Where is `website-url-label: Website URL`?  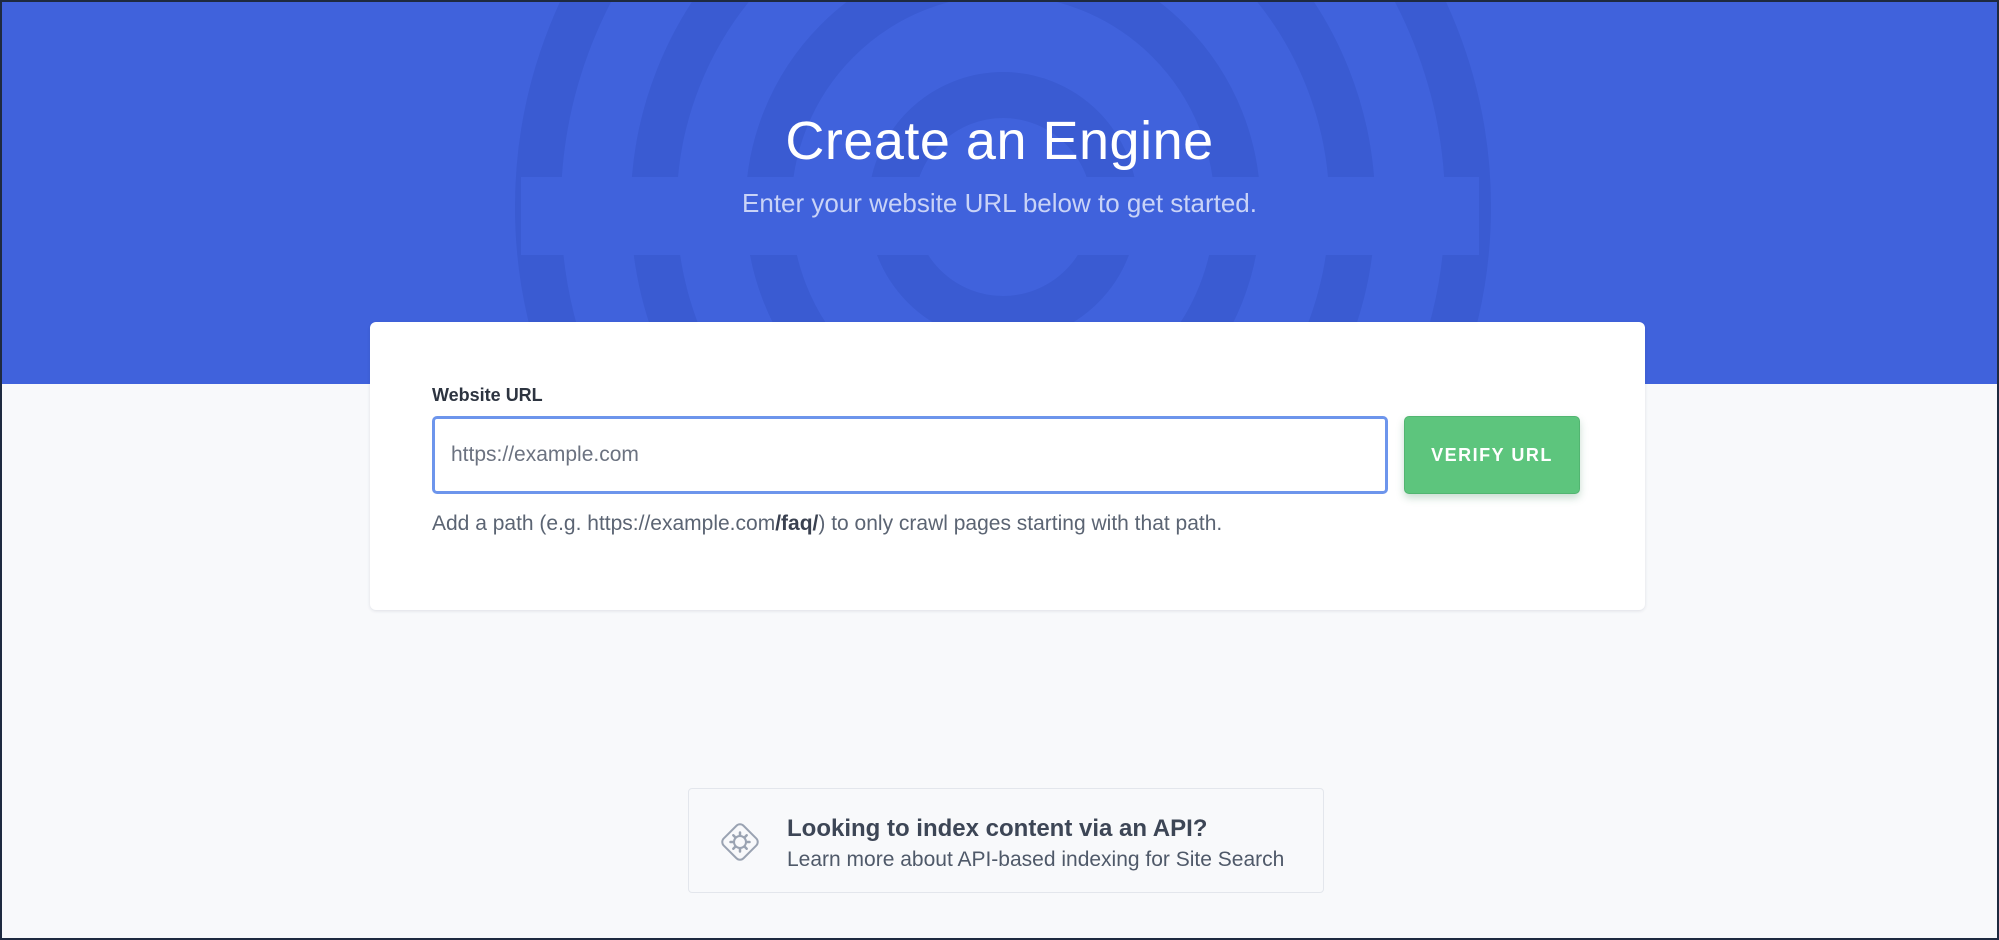
website-url-label: Website URL is located at coordinates (487, 395).